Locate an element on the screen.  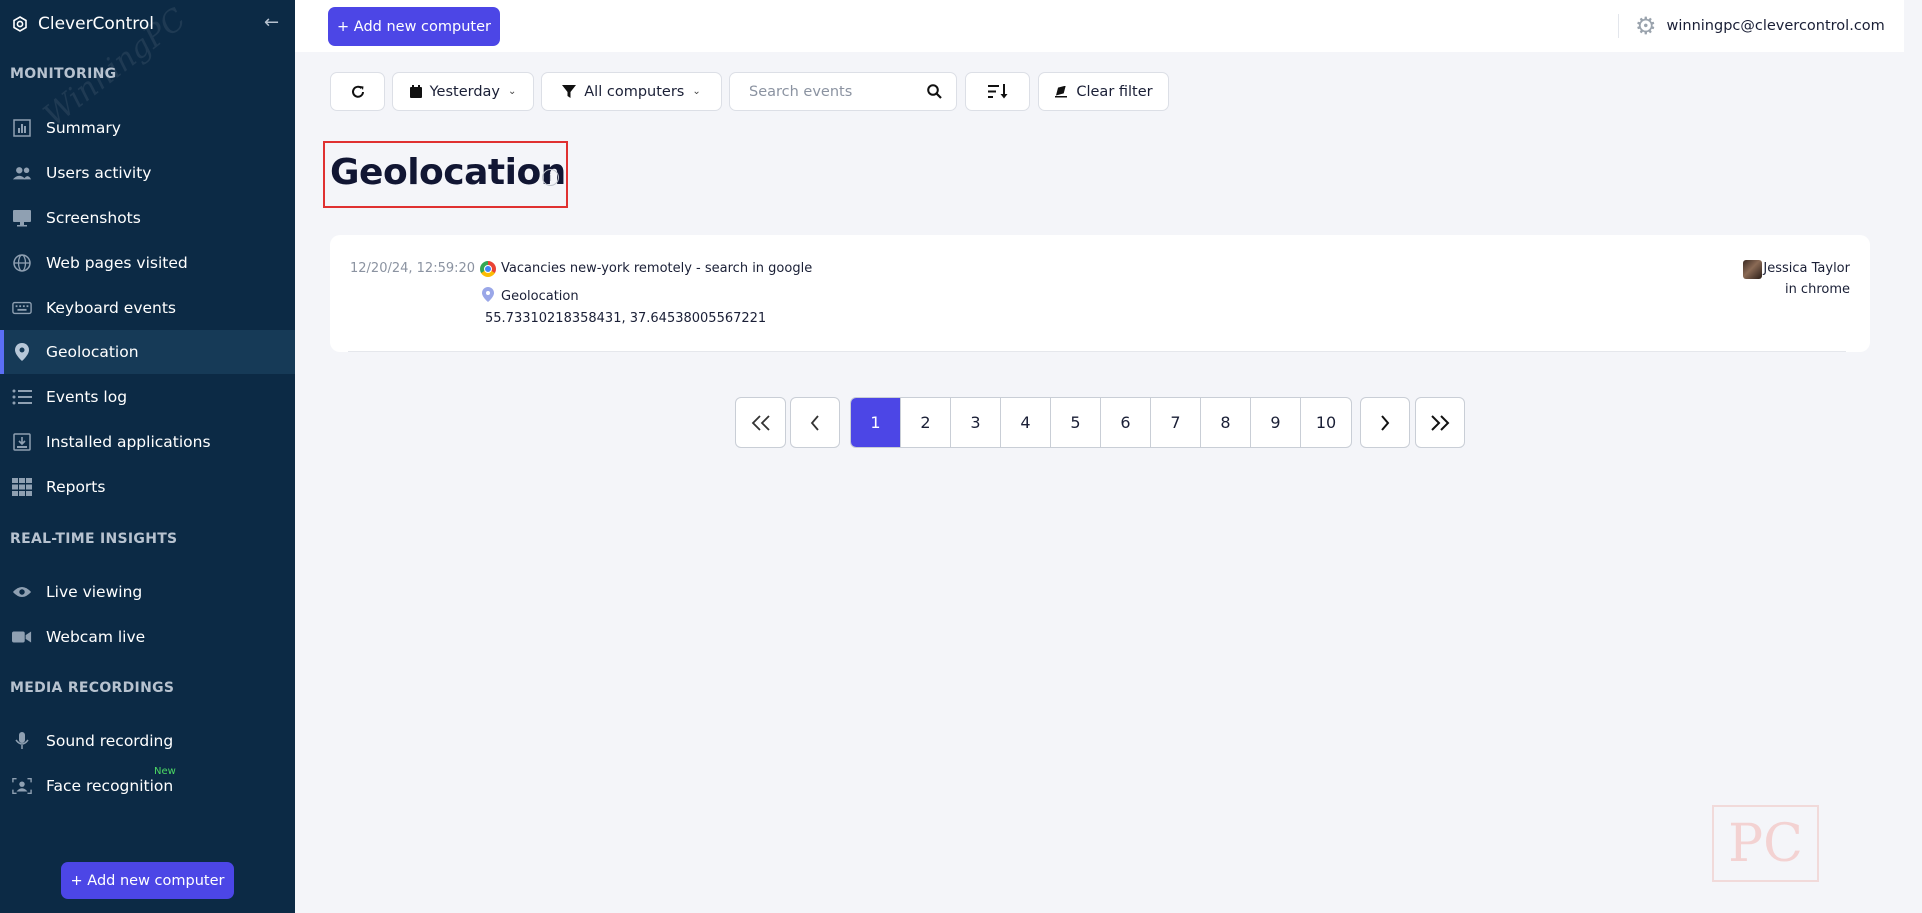
next-page-button is located at coordinates (1385, 422).